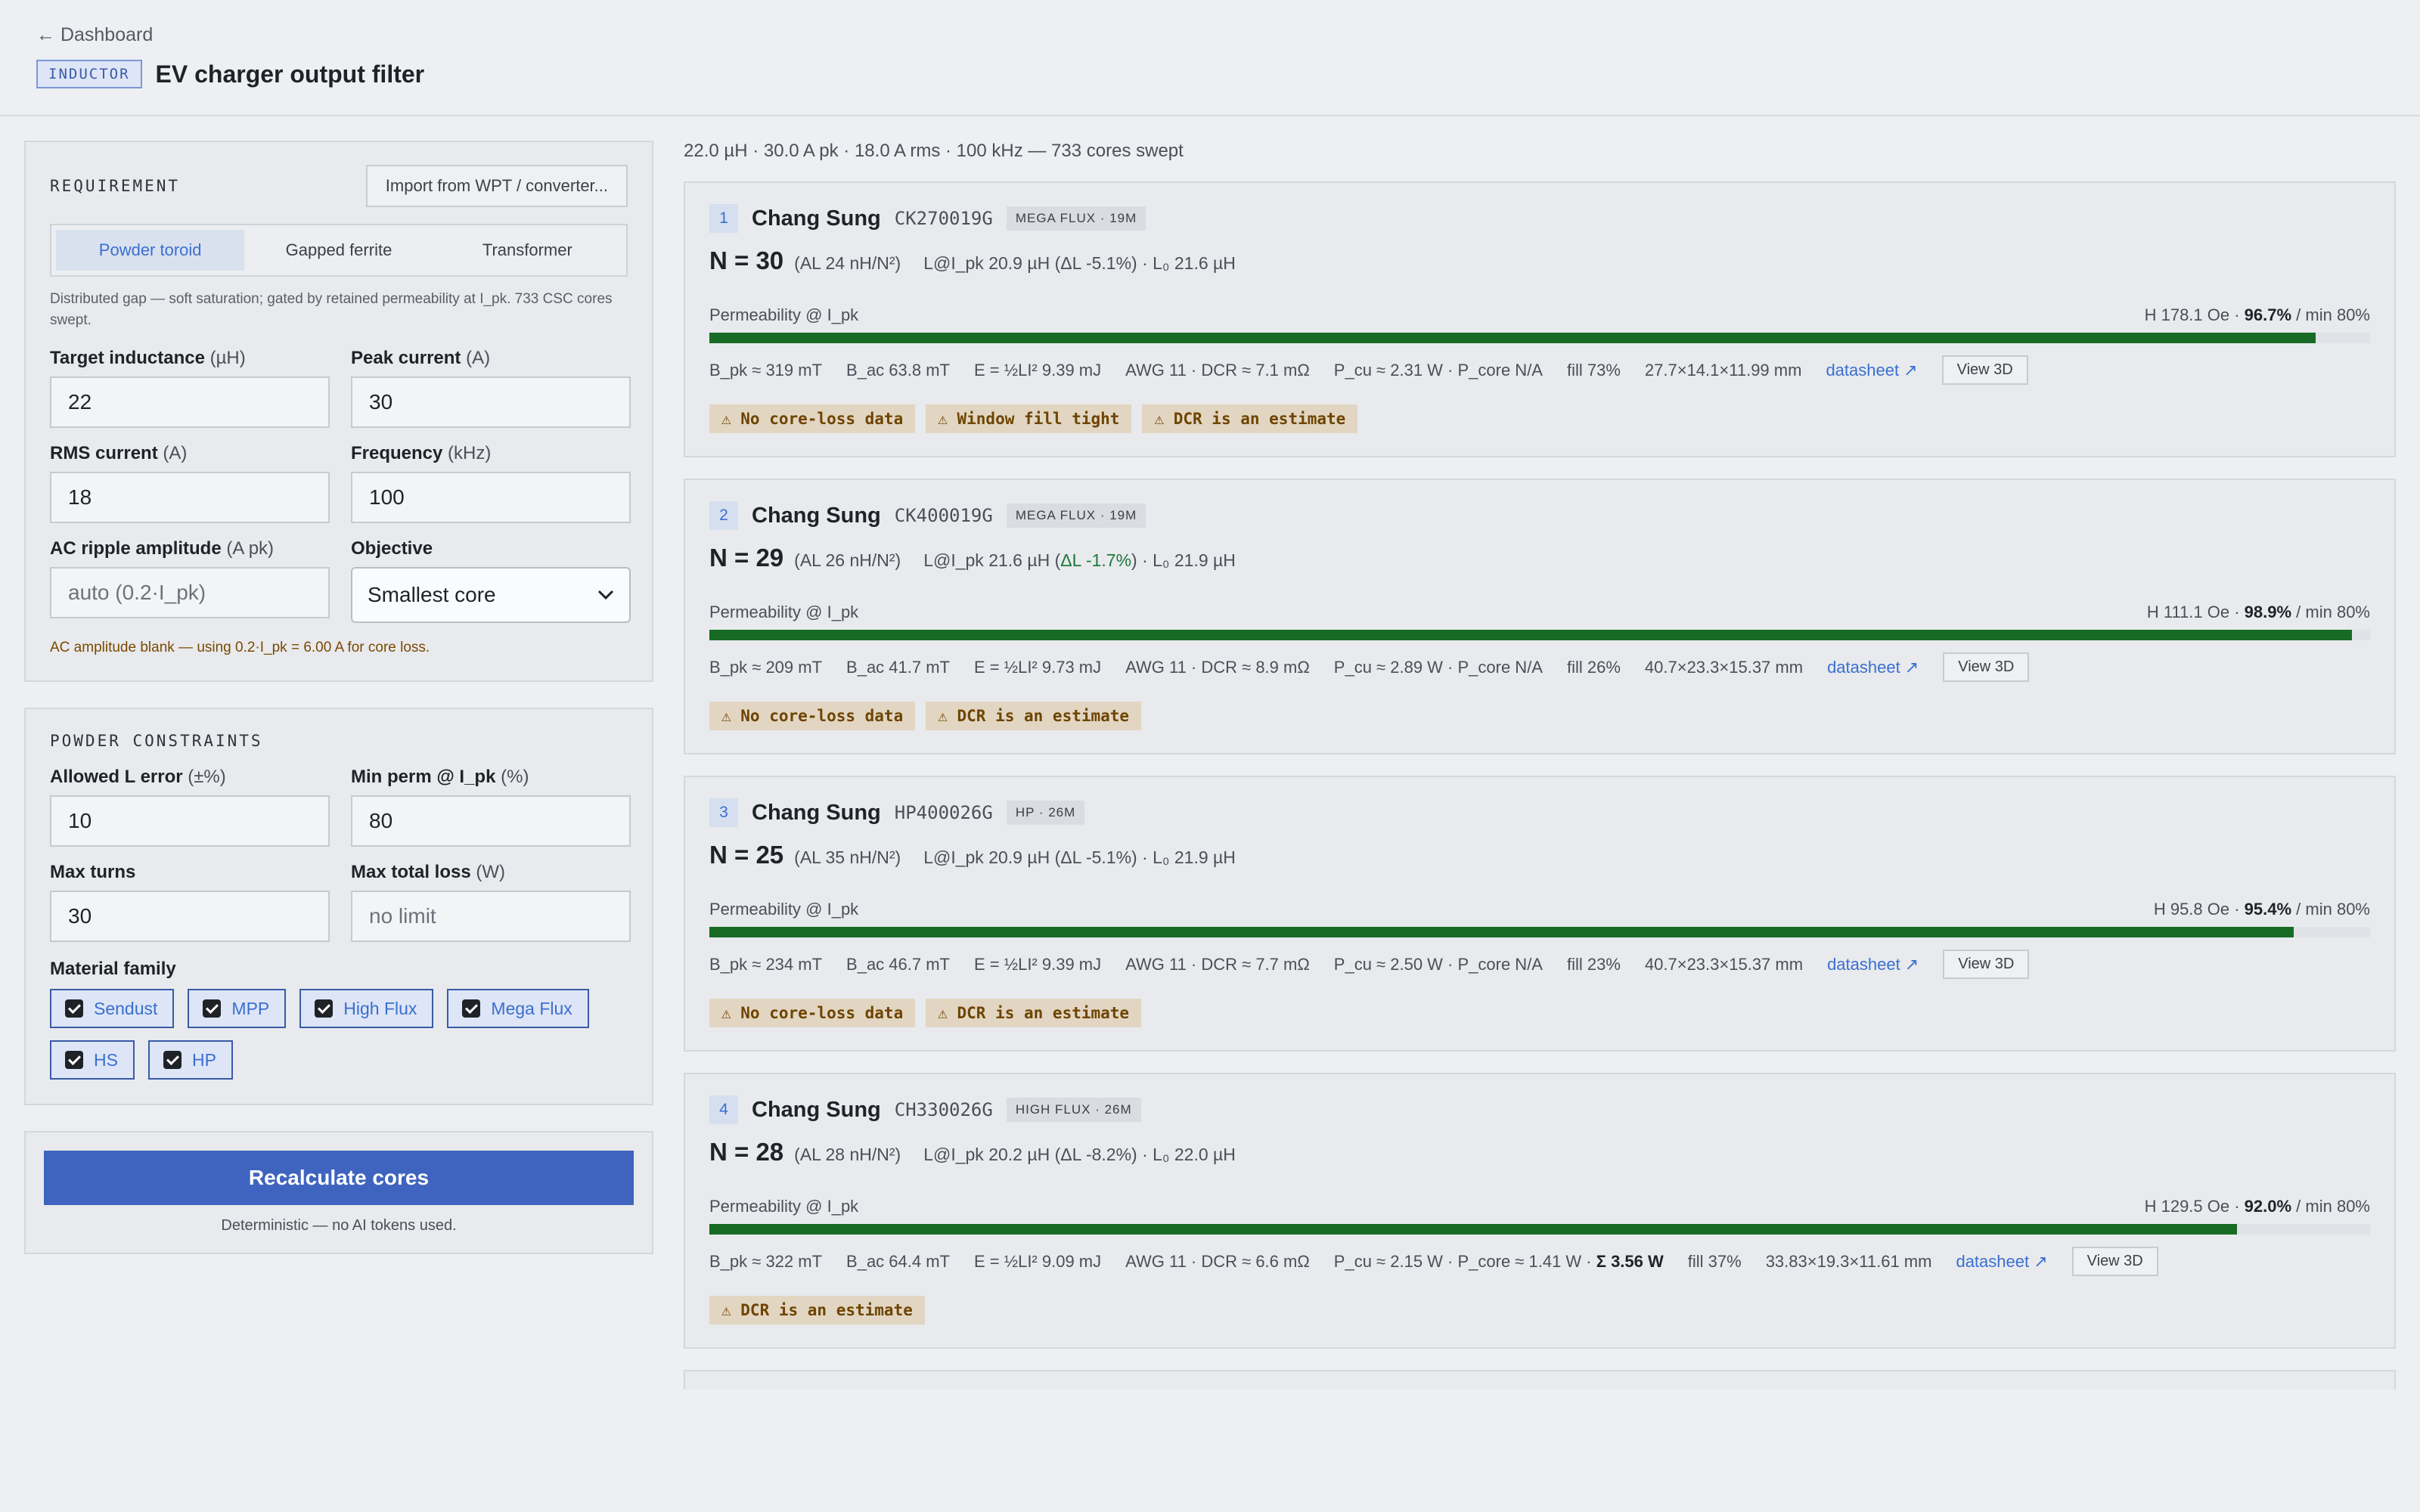  What do you see at coordinates (784, 315) in the screenshot?
I see `permeability-label: Permeability @ I_pk` at bounding box center [784, 315].